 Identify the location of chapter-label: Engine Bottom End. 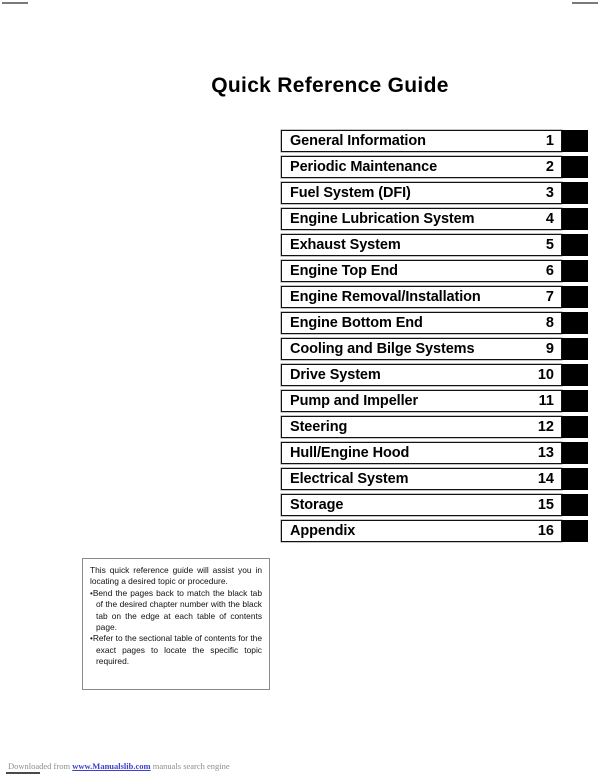
(356, 322).